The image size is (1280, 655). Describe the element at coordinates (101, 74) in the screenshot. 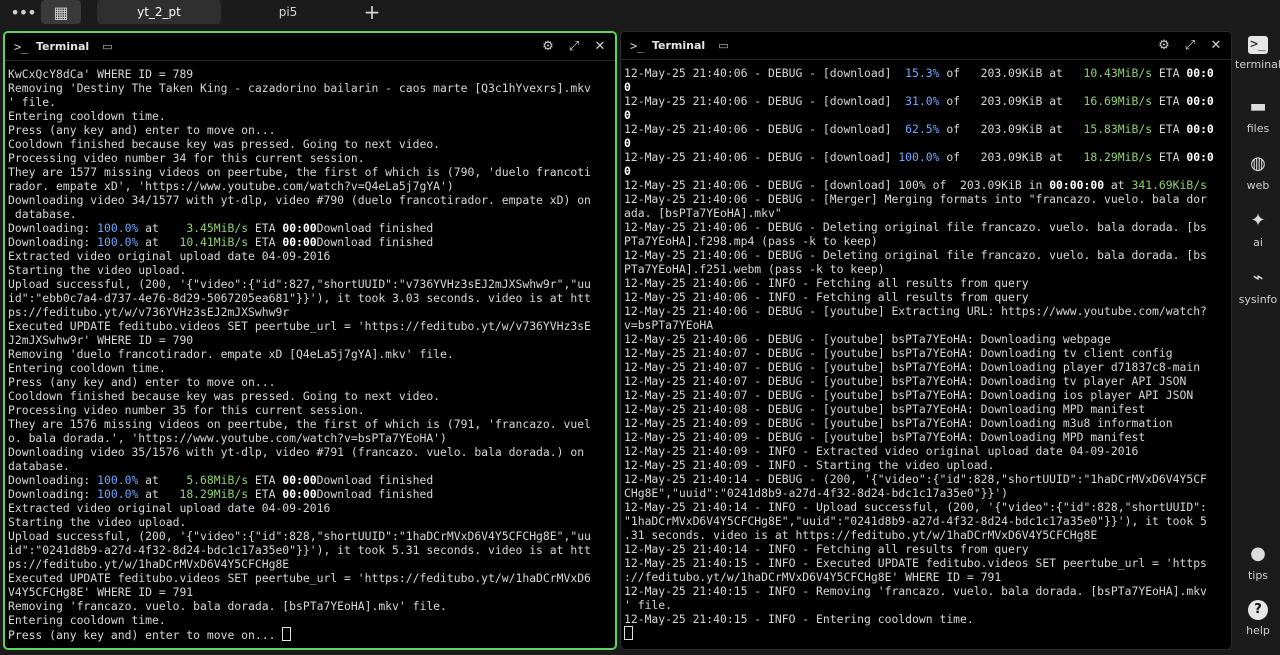

I see `terminal-line: KwCxQcY8dCa' WHERE ID = 789` at that location.